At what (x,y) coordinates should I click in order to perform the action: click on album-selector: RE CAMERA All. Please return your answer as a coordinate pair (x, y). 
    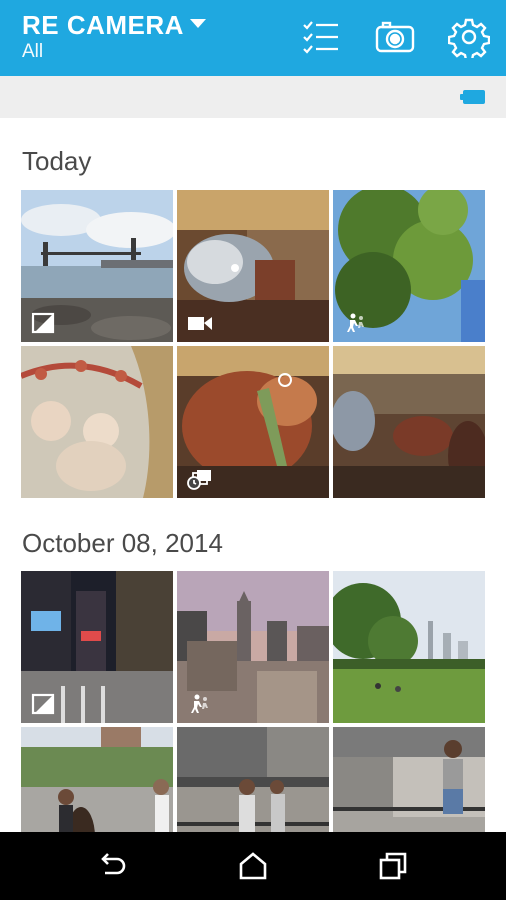
    Looking at the image, I should click on (114, 37).